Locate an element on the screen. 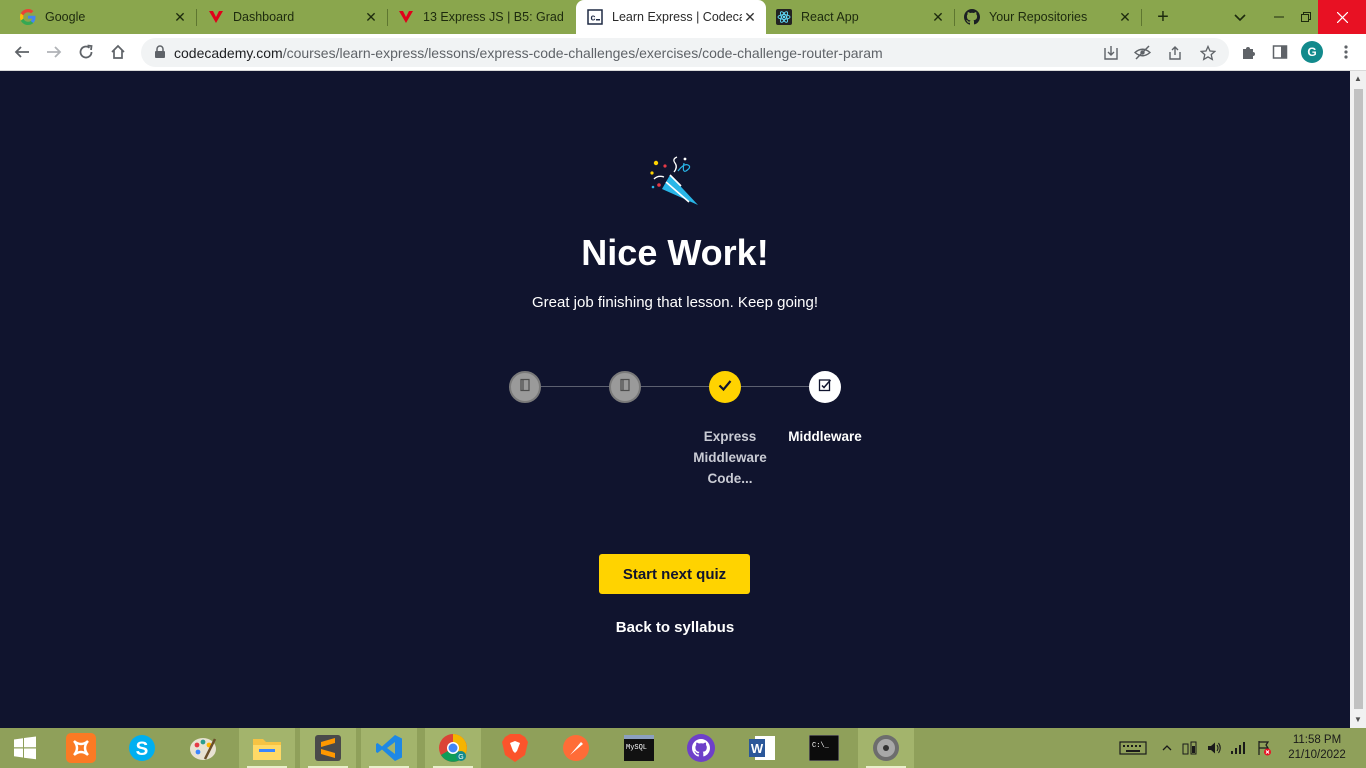 This screenshot has width=1366, height=768. url-host: codecademy.com is located at coordinates (228, 53).